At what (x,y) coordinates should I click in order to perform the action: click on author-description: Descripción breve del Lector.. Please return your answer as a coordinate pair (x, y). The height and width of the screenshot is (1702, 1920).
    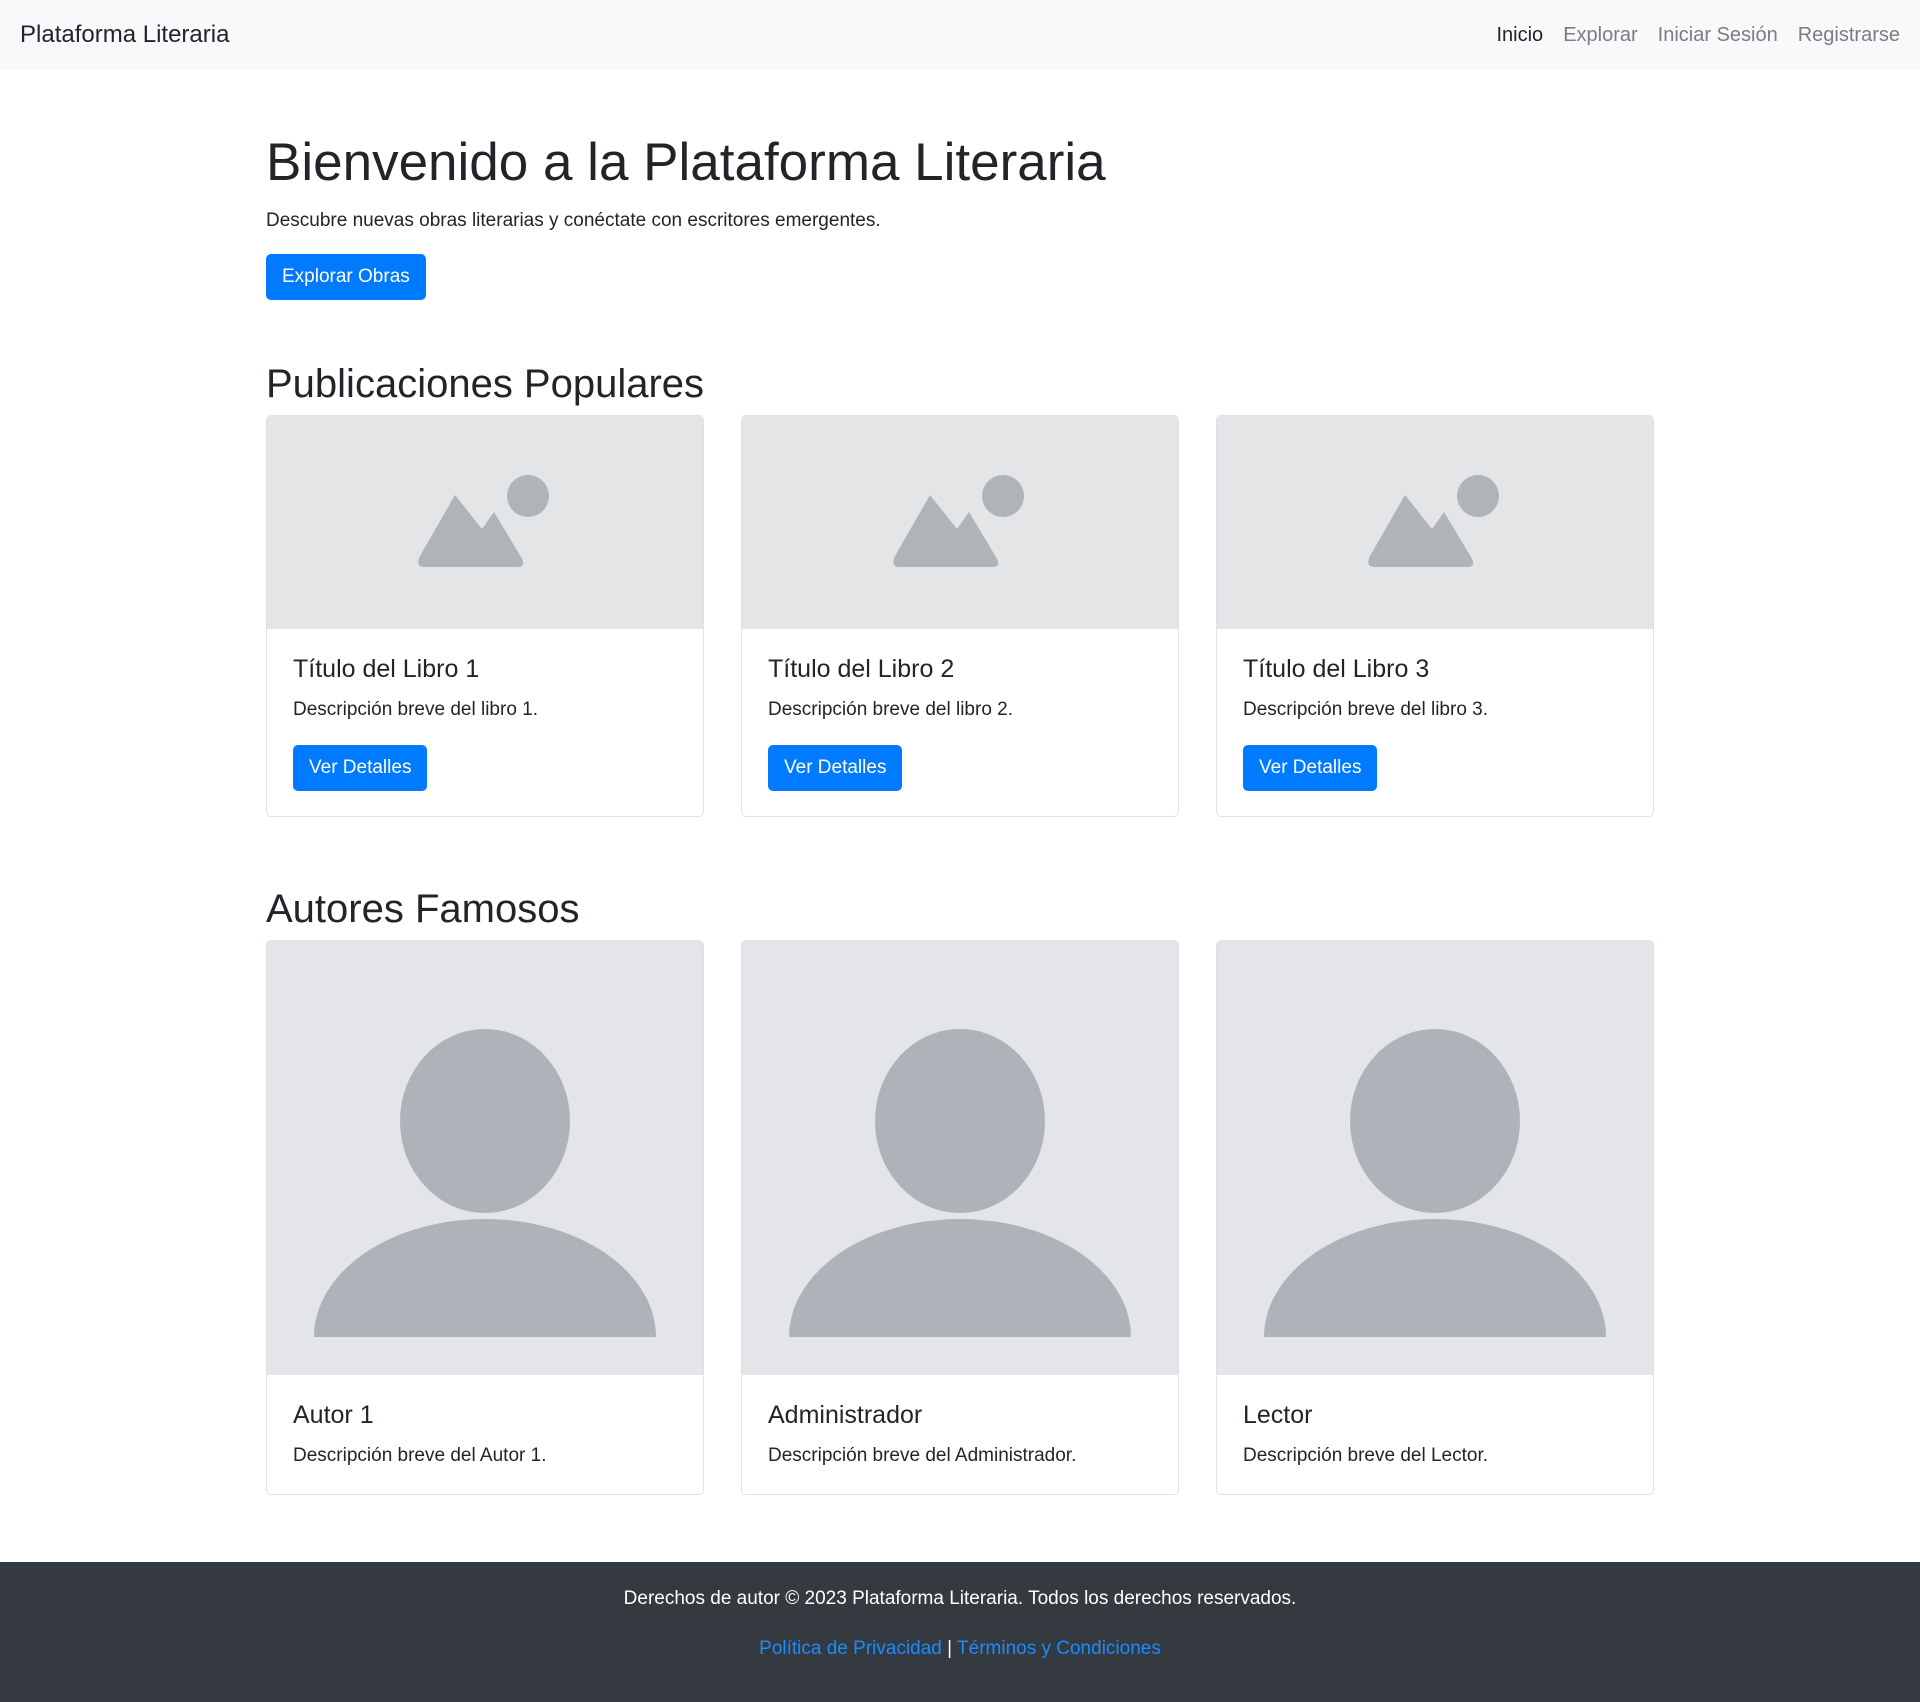
    Looking at the image, I should click on (1366, 1455).